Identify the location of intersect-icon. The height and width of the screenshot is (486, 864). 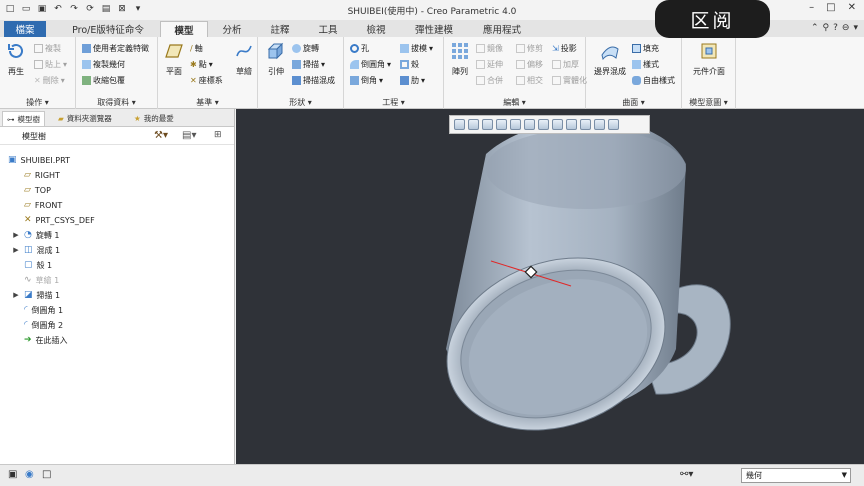
(520, 80).